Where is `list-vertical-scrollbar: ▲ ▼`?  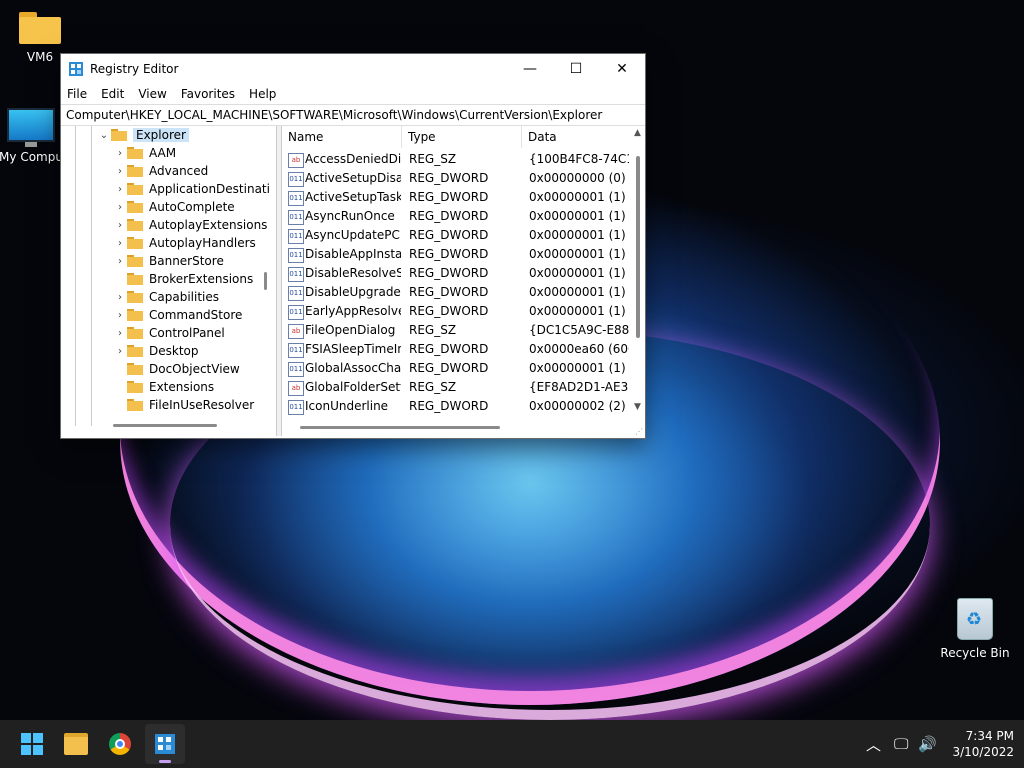 list-vertical-scrollbar: ▲ ▼ is located at coordinates (638, 274).